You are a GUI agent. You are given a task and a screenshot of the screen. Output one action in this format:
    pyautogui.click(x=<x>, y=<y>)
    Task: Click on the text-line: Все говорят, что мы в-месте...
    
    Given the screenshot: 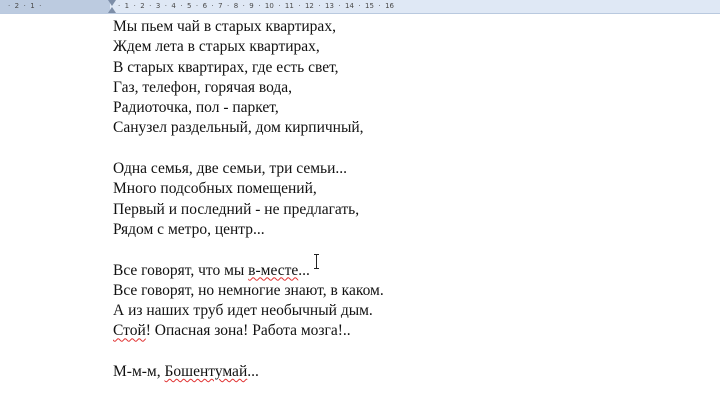 What is the action you would take?
    pyautogui.click(x=393, y=271)
    